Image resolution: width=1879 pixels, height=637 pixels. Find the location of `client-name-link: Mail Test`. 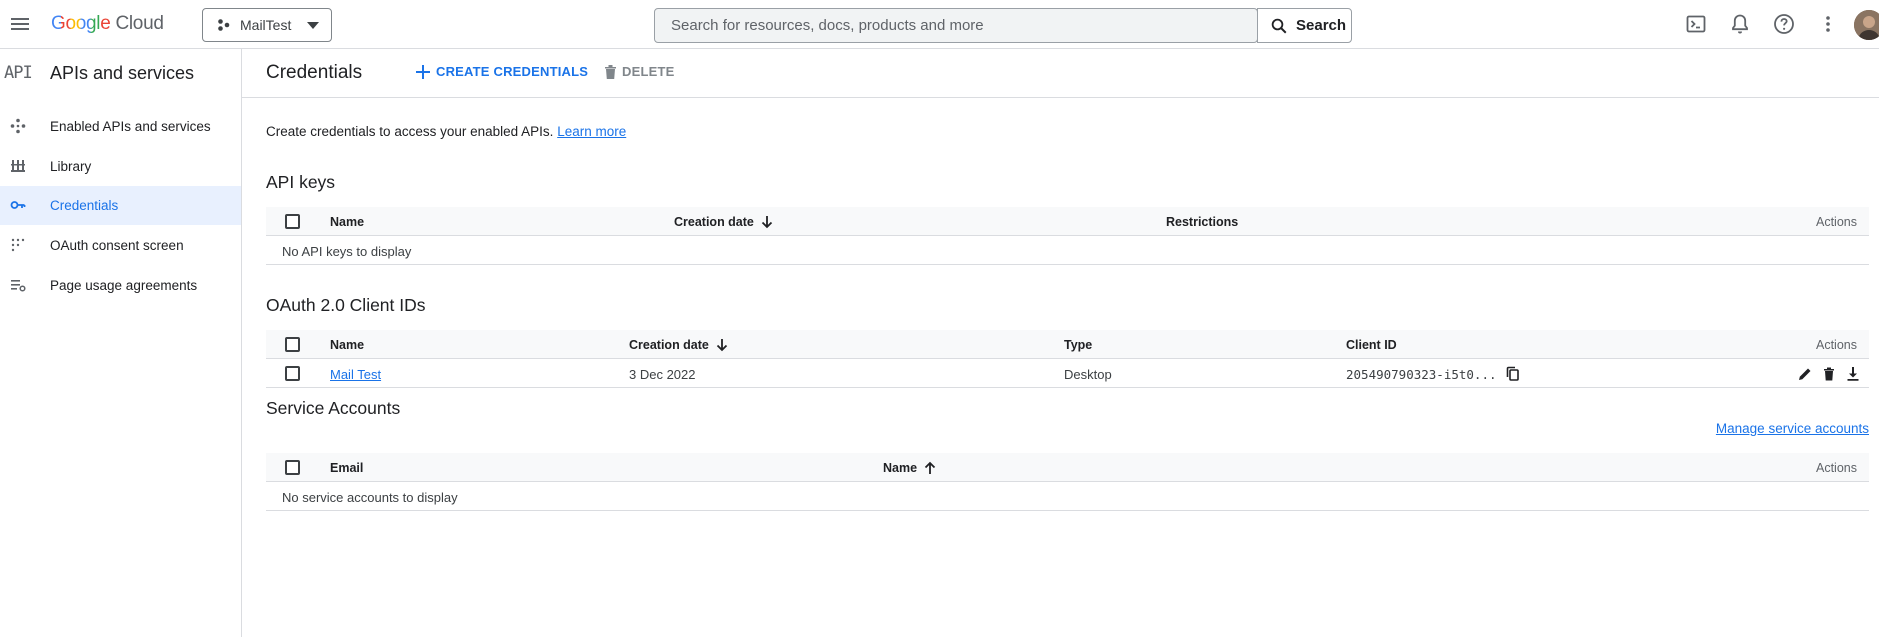

client-name-link: Mail Test is located at coordinates (355, 374).